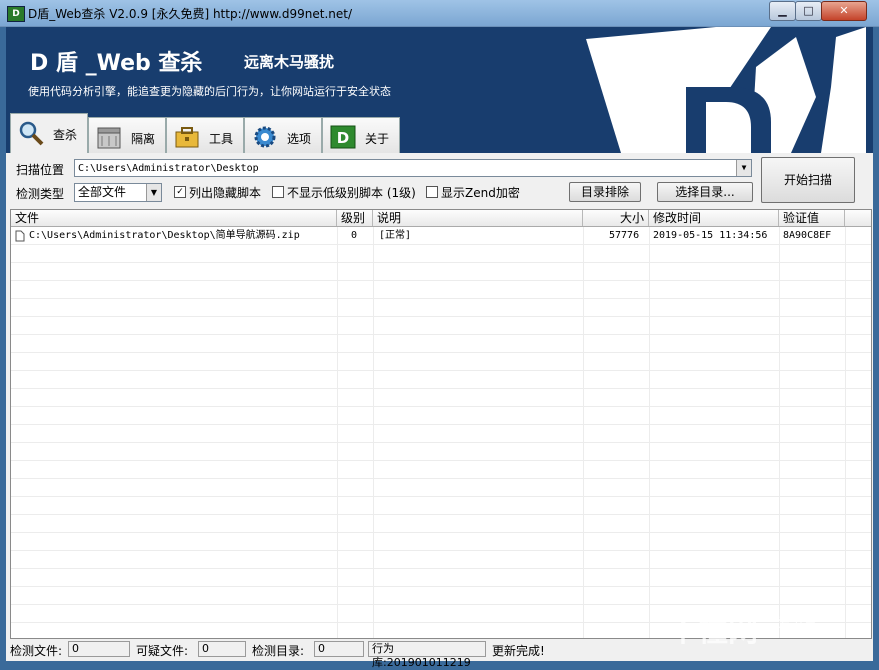  What do you see at coordinates (143, 139) in the screenshot?
I see `tab-quarantine-label: 隔离` at bounding box center [143, 139].